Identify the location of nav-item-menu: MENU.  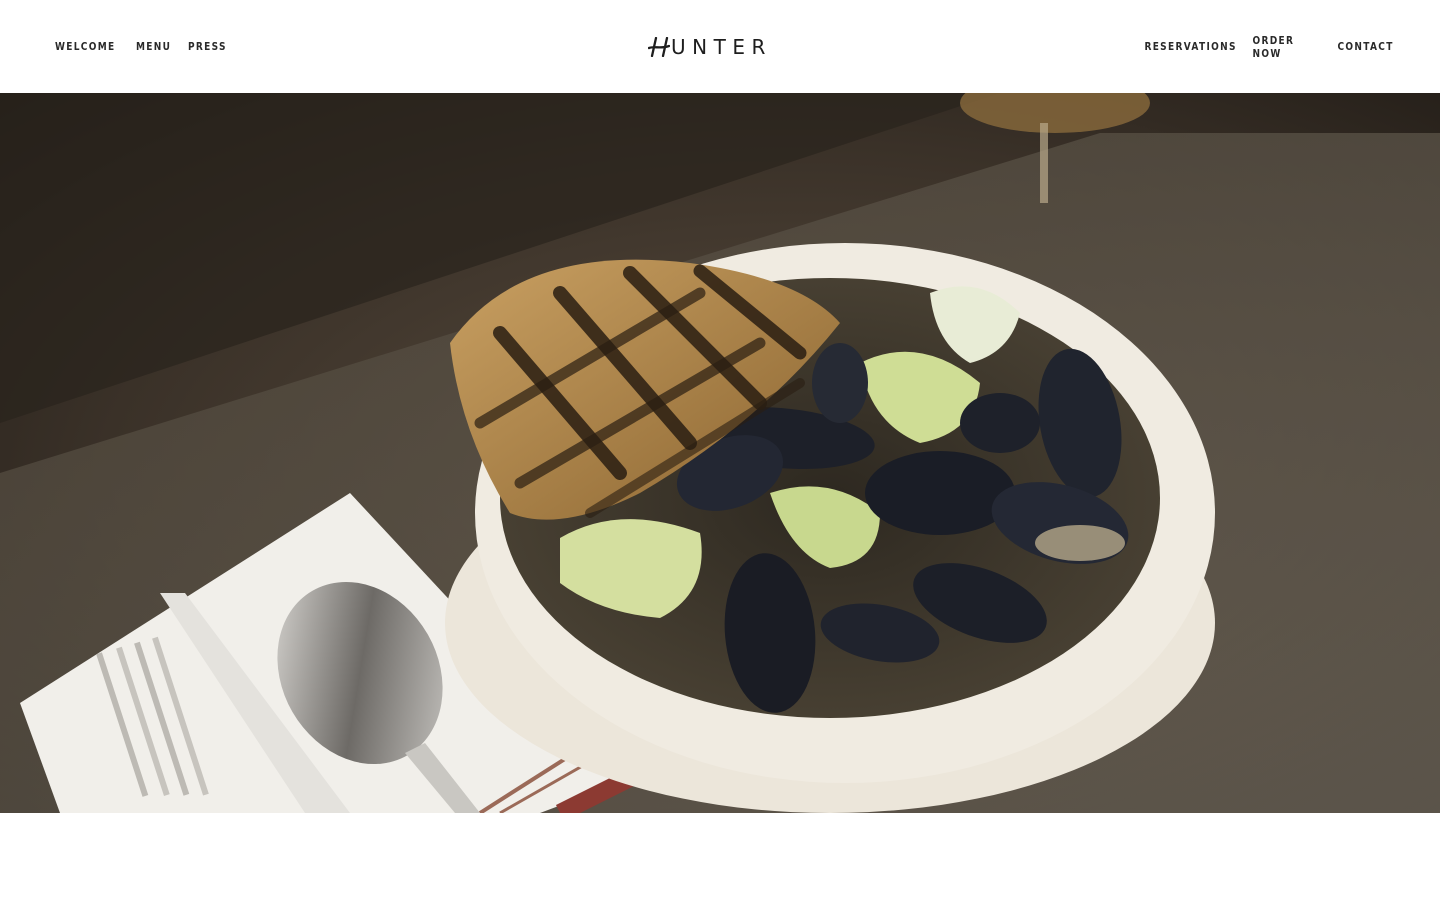
(160, 46).